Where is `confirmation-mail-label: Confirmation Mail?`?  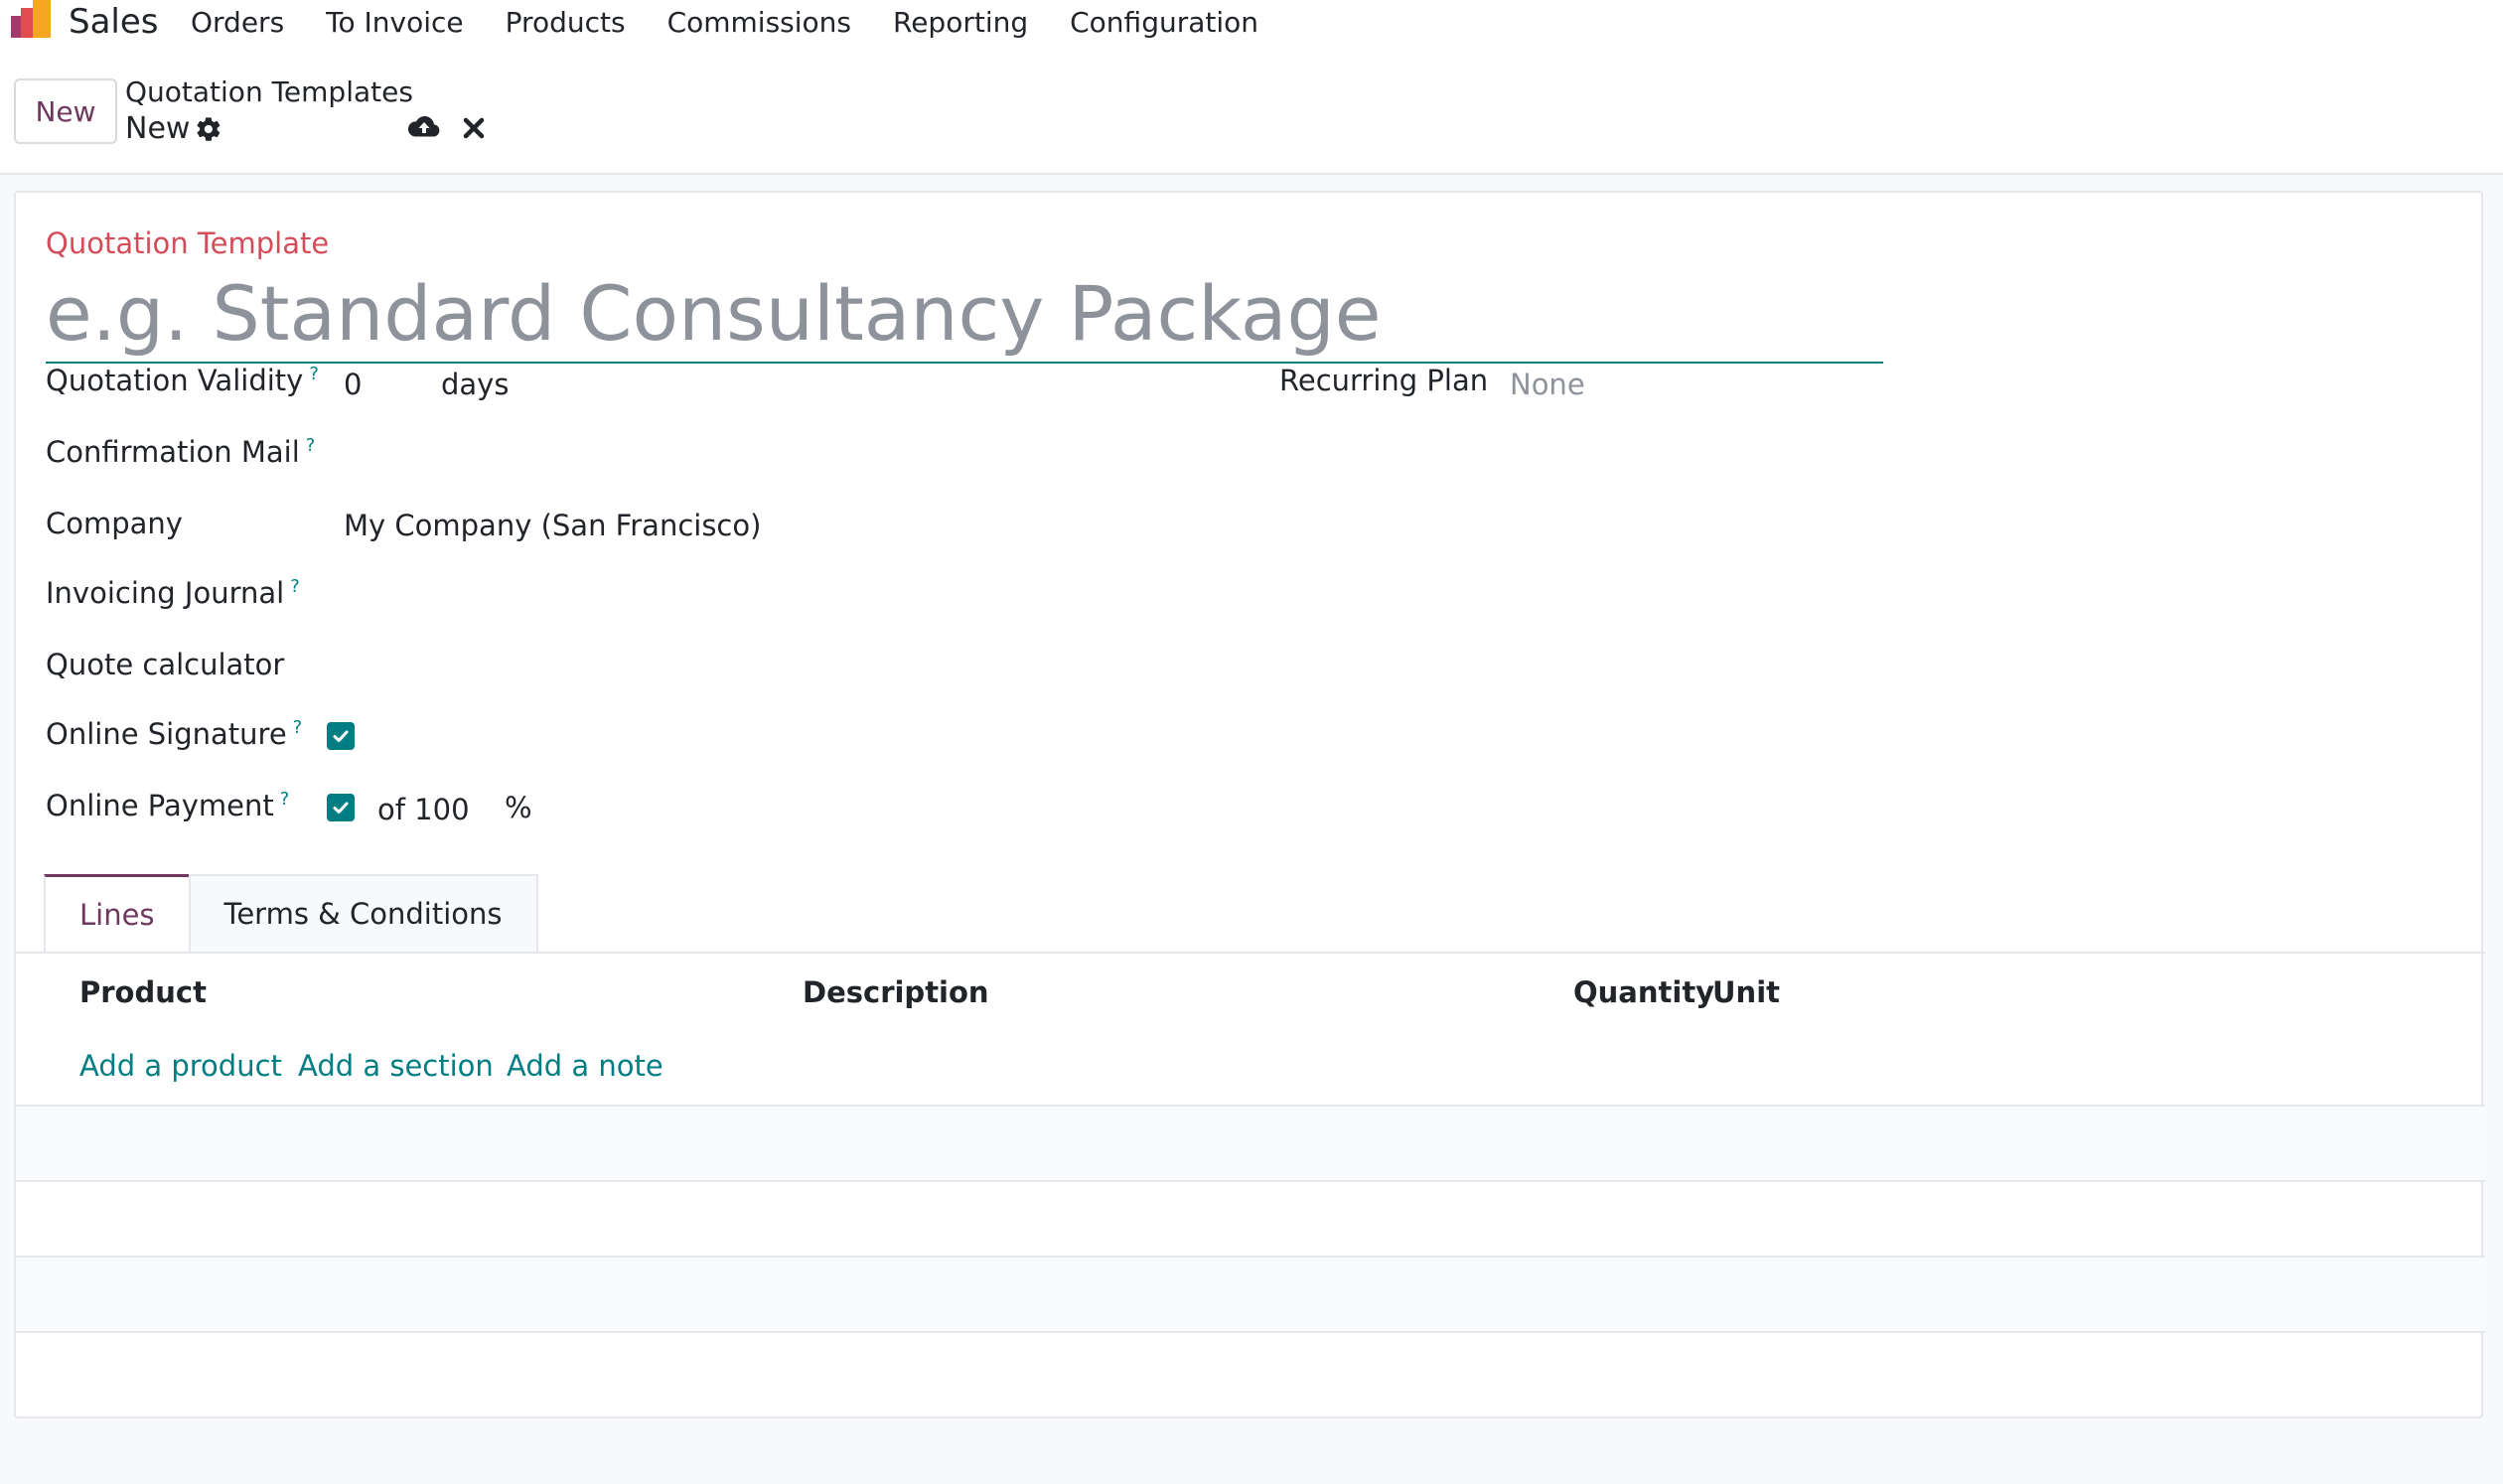
confirmation-mail-label: Confirmation Mail? is located at coordinates (181, 452).